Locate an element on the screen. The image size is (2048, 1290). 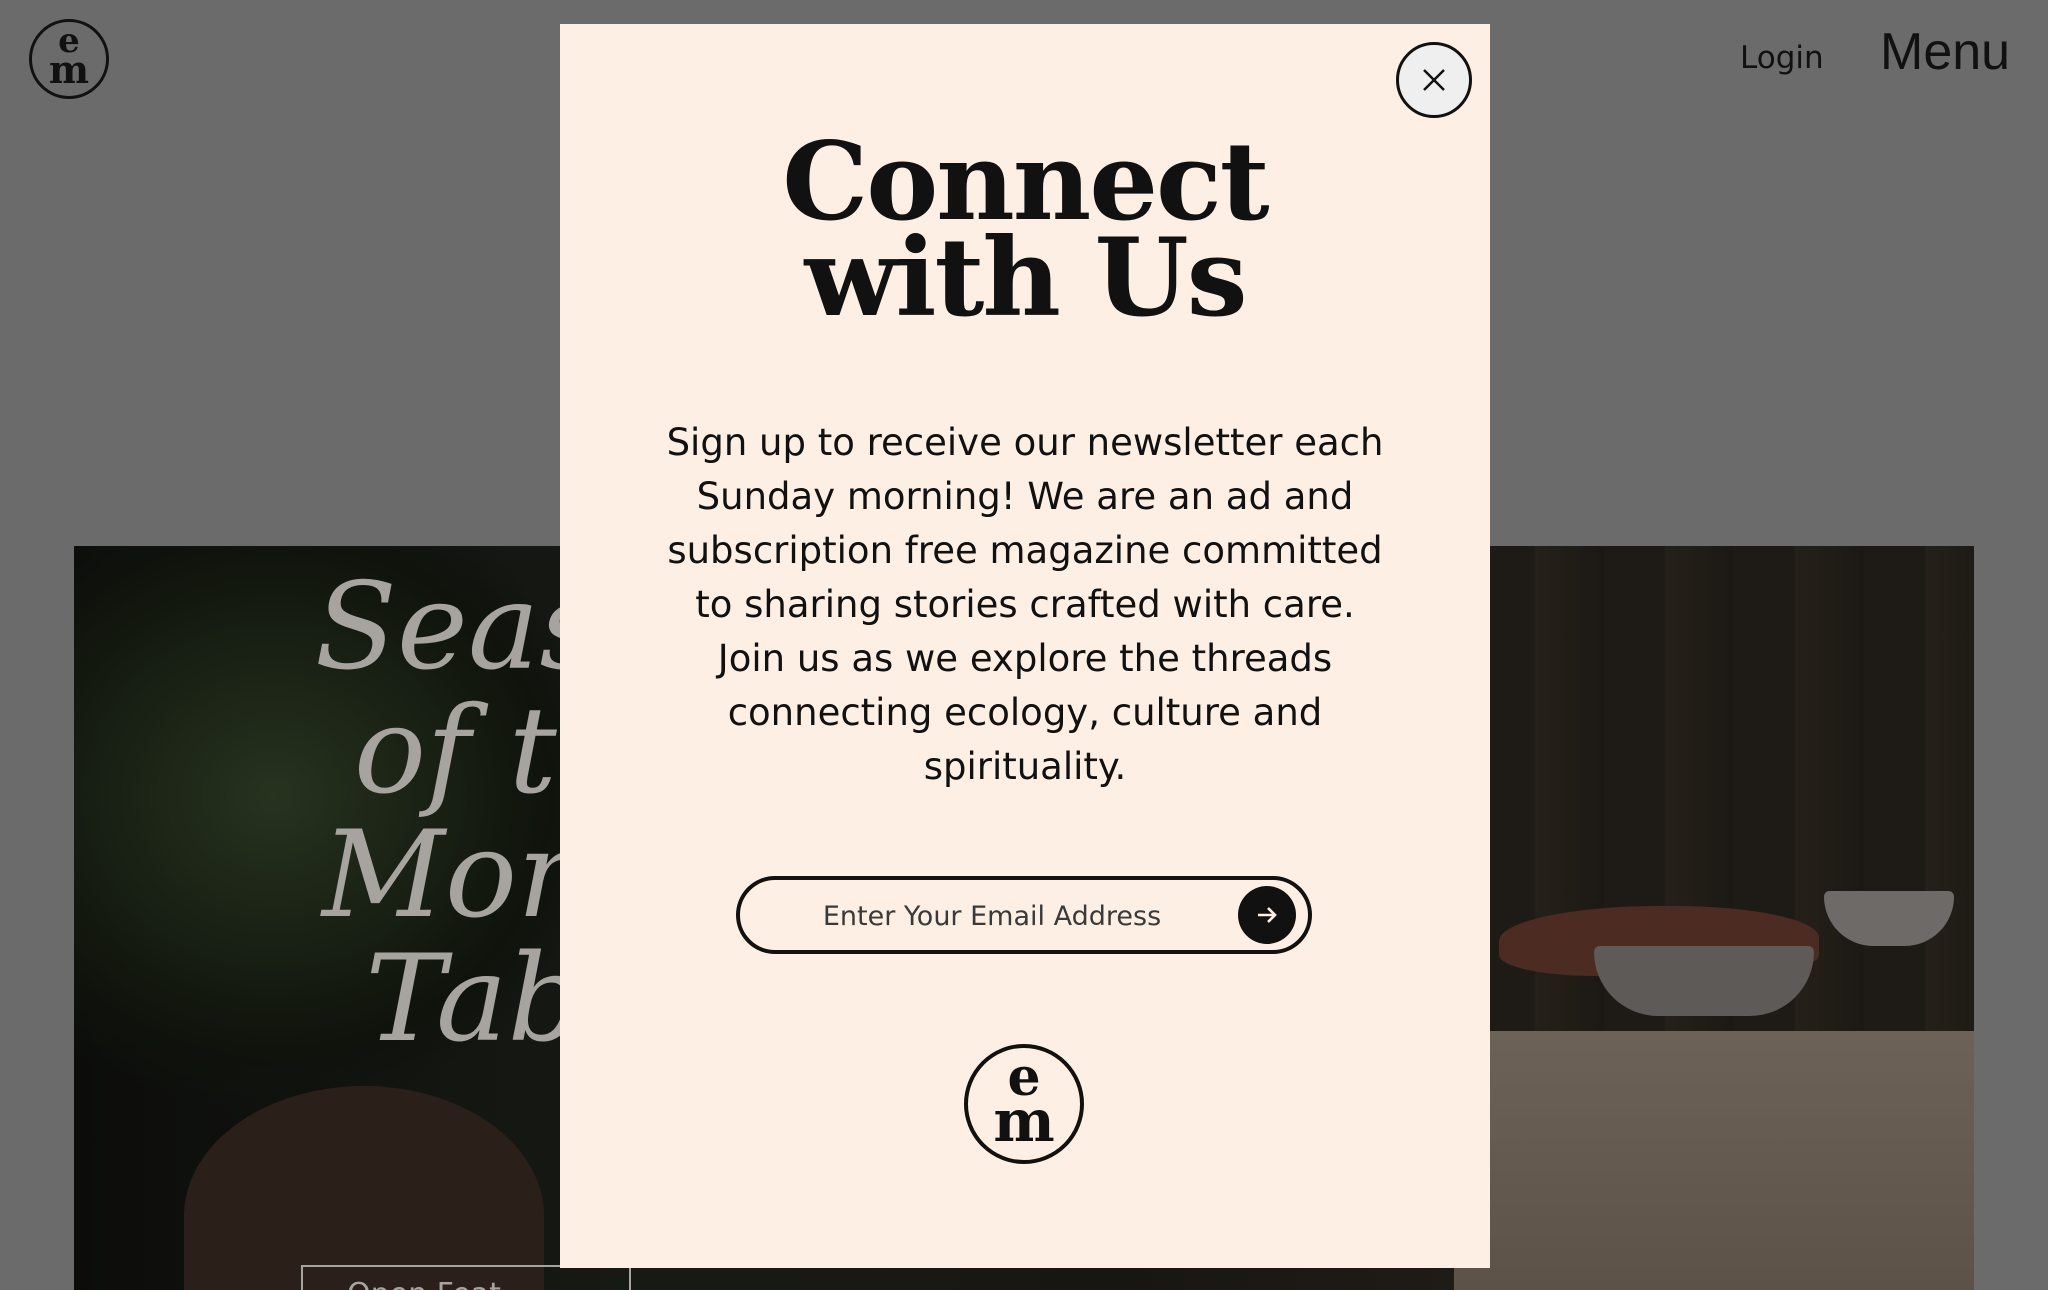
modal-title-line-2: with Us is located at coordinates (1026, 278).